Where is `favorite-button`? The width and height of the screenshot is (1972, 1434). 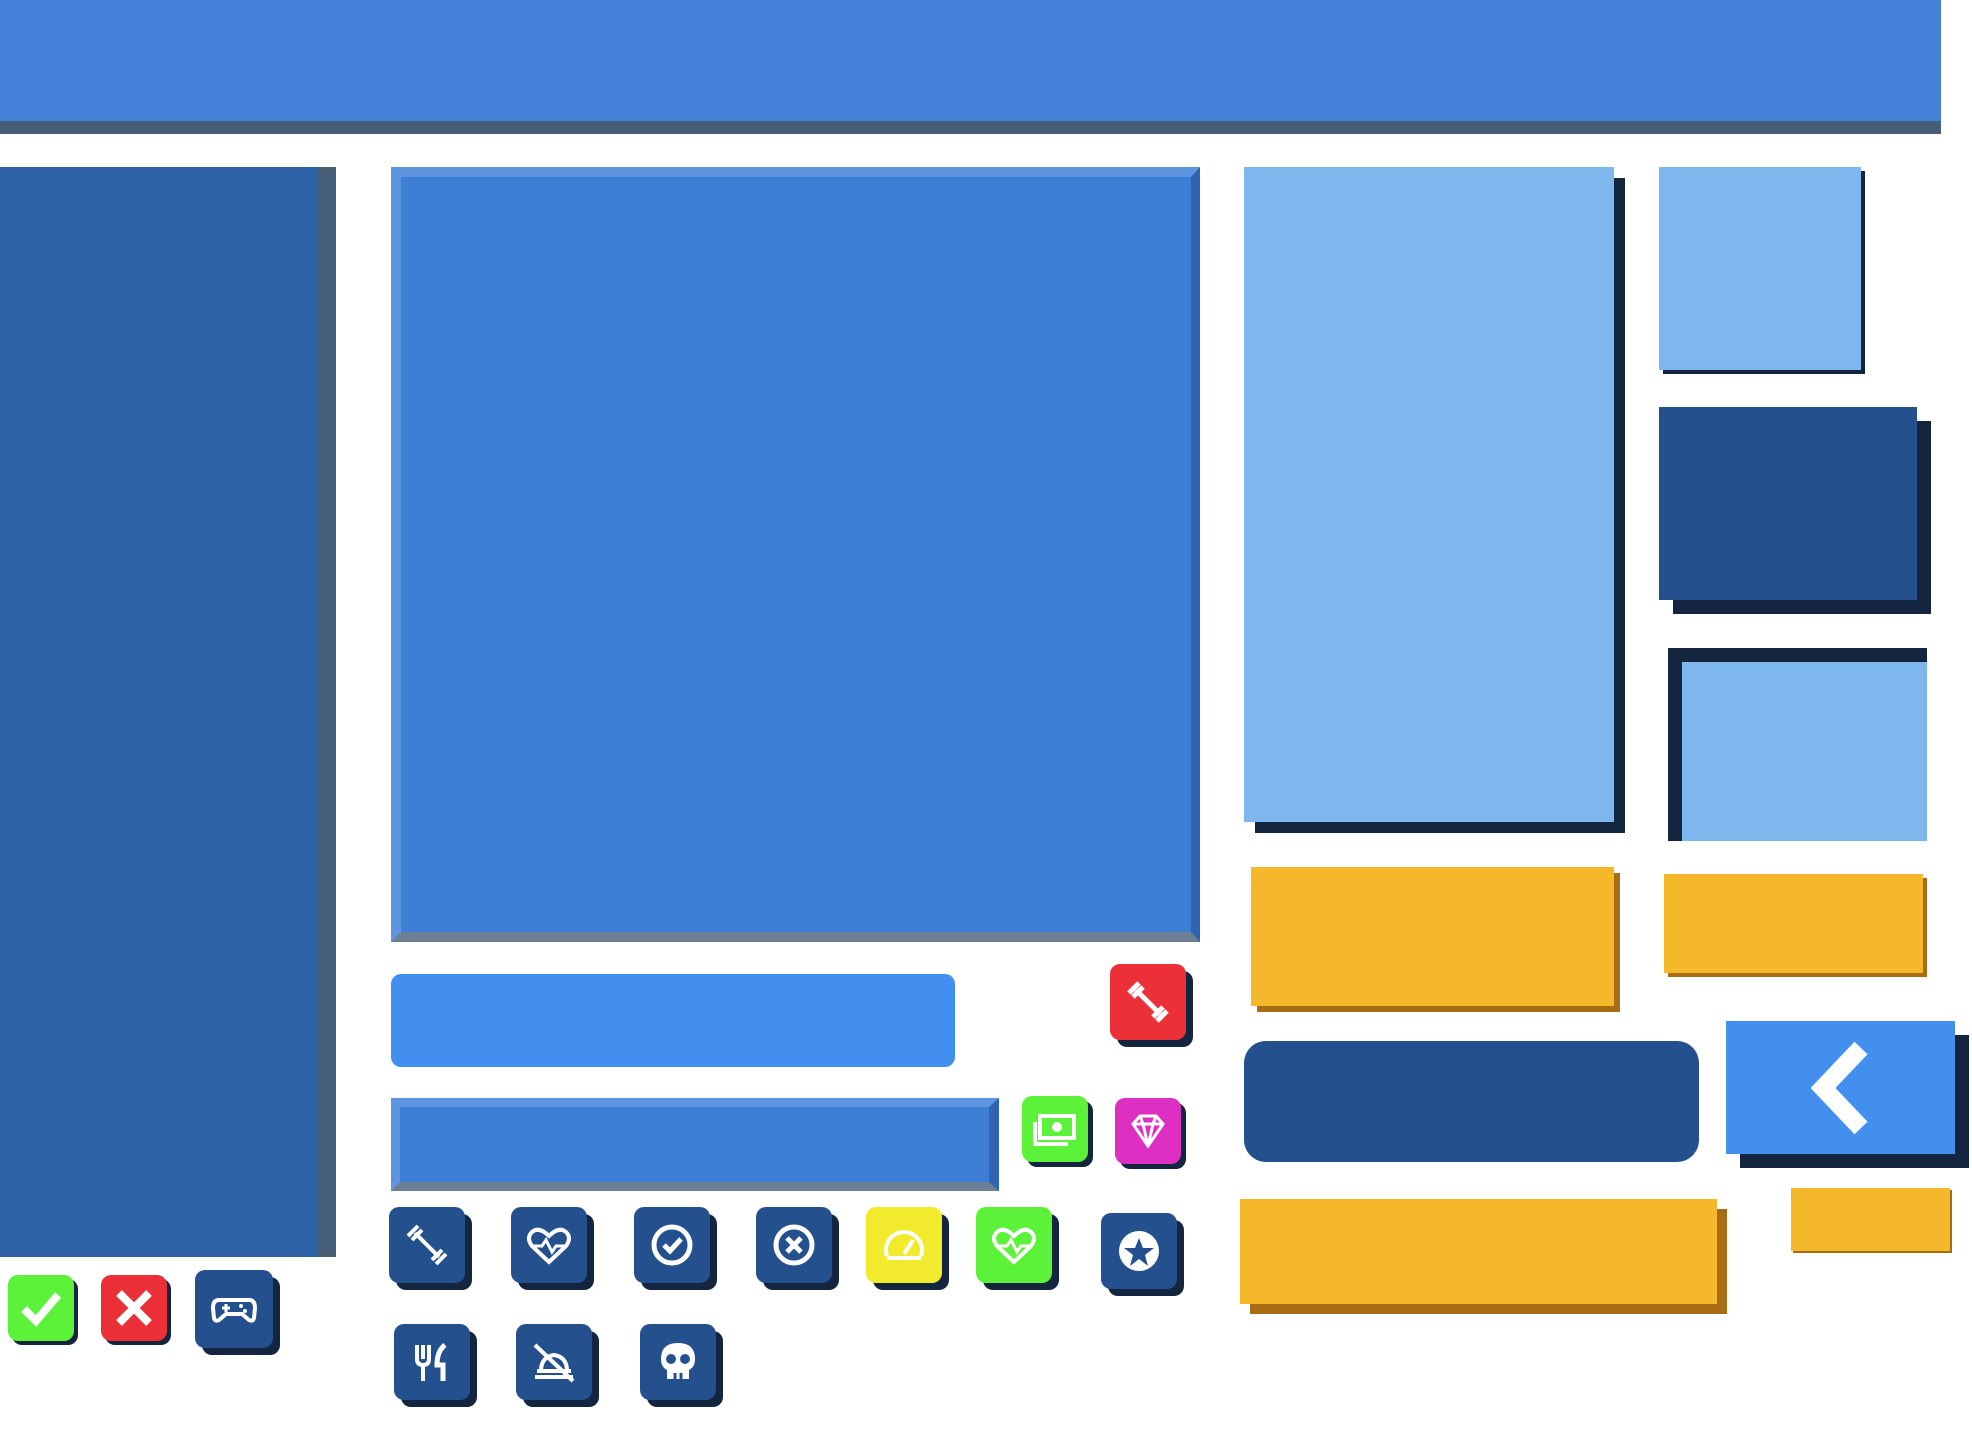
favorite-button is located at coordinates (1139, 1251).